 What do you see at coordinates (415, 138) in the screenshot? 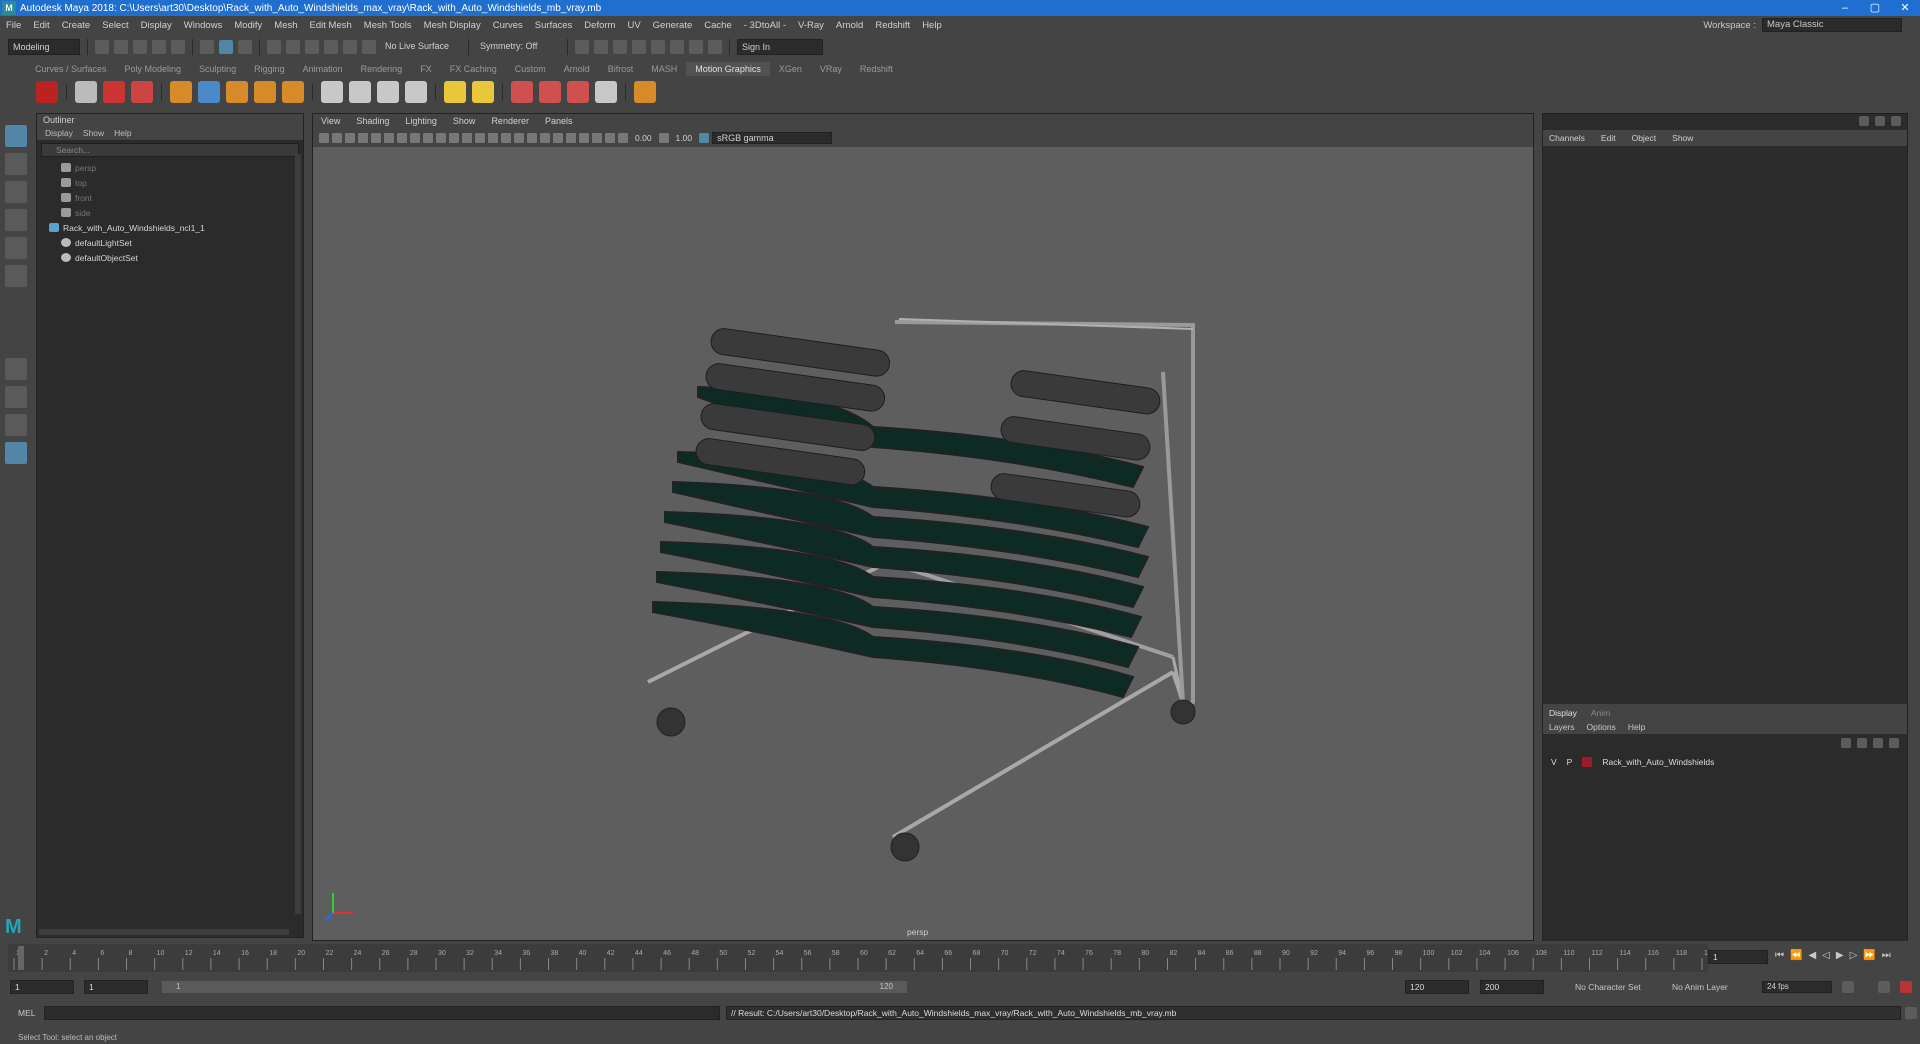
I see `gate-mask-icon` at bounding box center [415, 138].